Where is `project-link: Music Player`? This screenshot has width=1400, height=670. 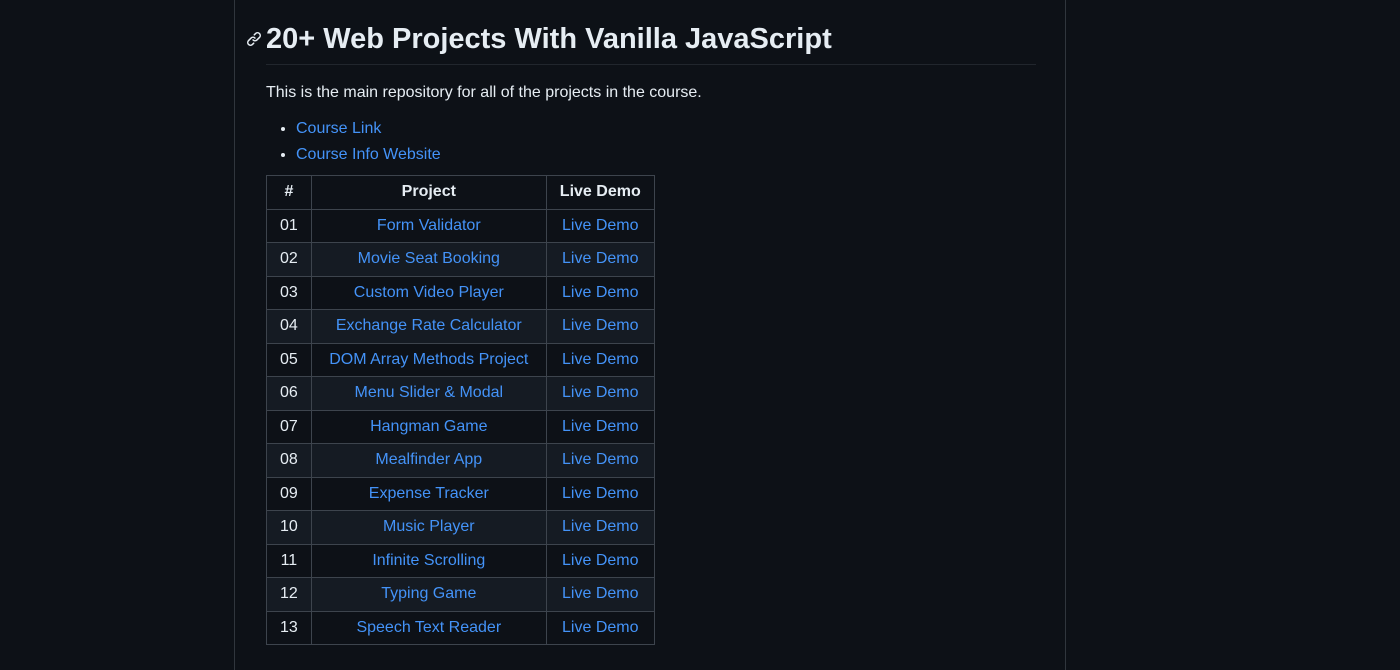 project-link: Music Player is located at coordinates (429, 526).